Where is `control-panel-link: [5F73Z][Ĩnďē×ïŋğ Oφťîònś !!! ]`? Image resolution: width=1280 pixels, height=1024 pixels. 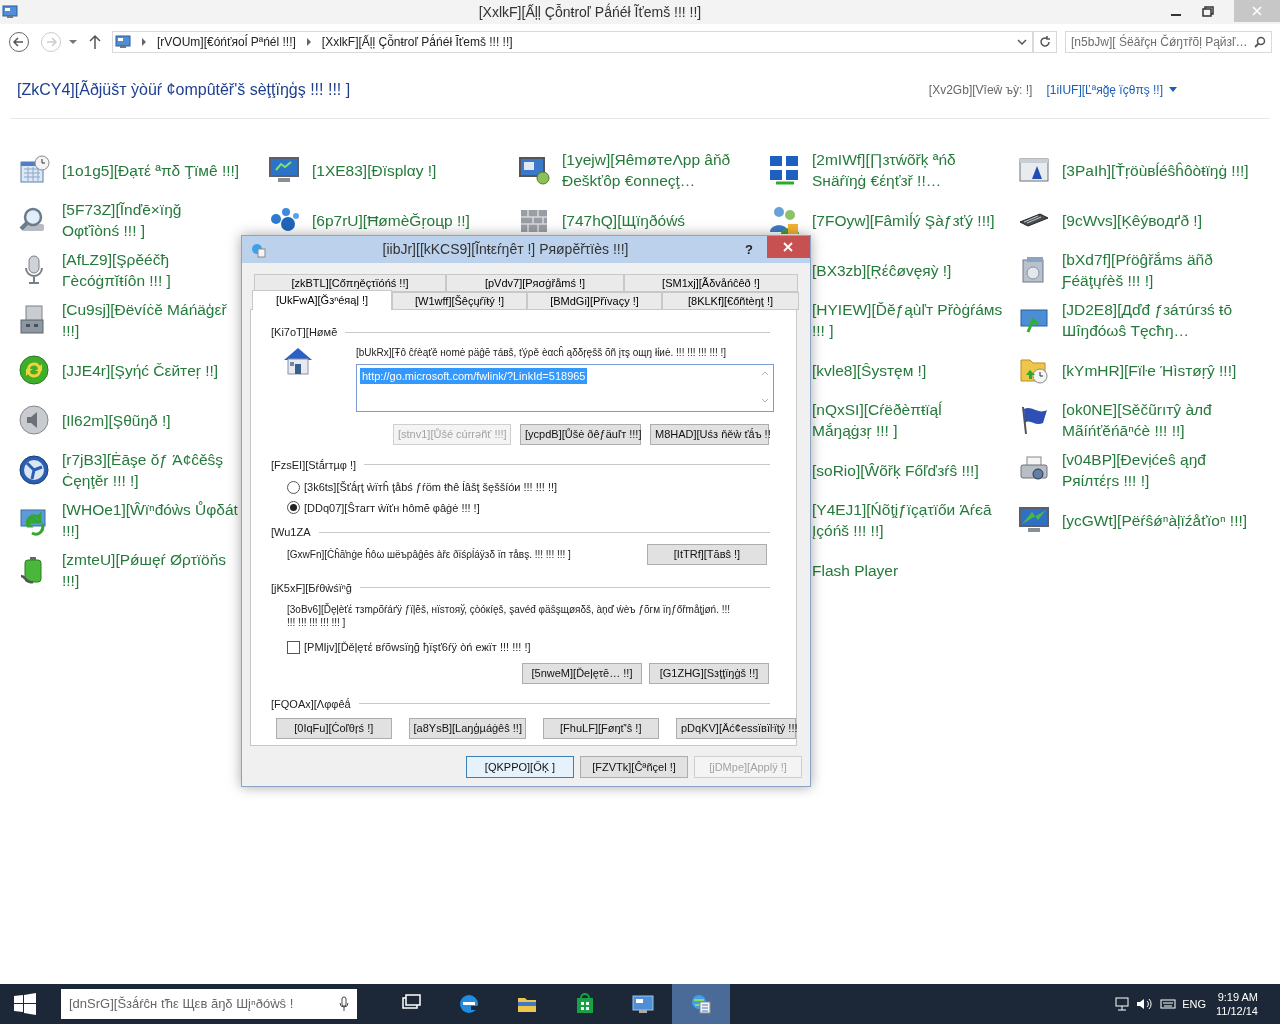 control-panel-link: [5F73Z][Ĩnďē×ïŋğ Oφťîònś !!! ] is located at coordinates (152, 220).